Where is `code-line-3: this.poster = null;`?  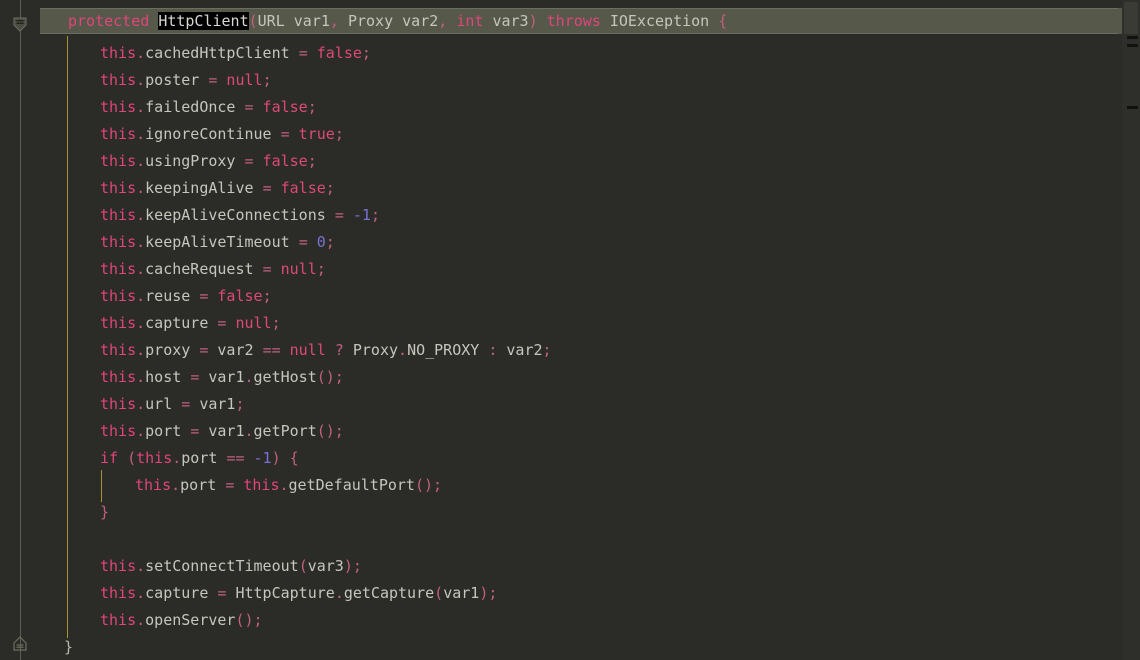
code-line-3: this.poster = null; is located at coordinates (186, 80).